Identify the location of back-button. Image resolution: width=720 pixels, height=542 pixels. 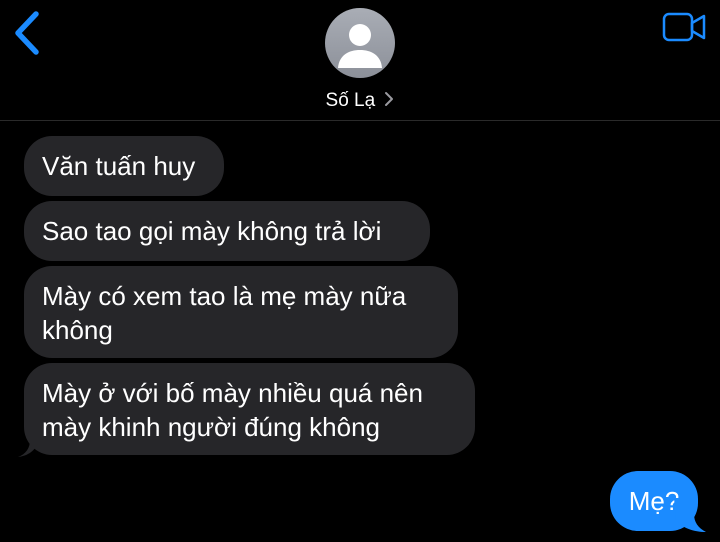
(27, 33).